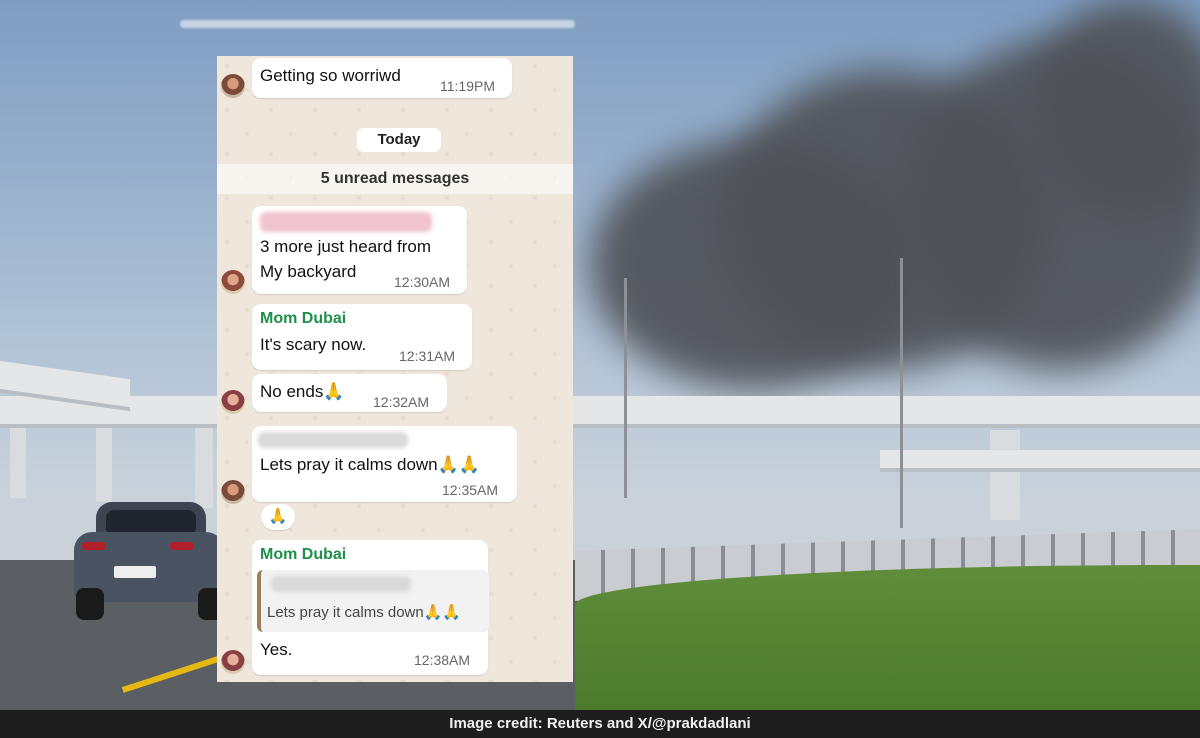 The height and width of the screenshot is (738, 1200). Describe the element at coordinates (1040, 461) in the screenshot. I see `lower-overpass` at that location.